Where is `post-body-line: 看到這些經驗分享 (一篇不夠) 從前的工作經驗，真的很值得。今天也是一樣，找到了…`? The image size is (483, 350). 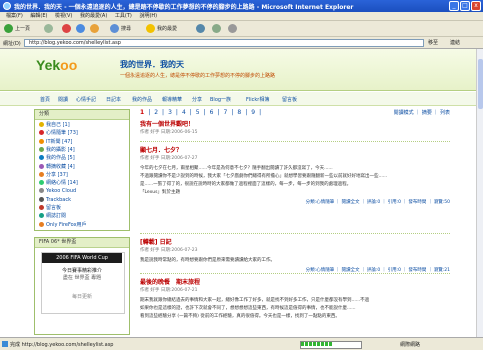
post-body-line: 看到這些經驗分享 (一篇不夠) 從前的工作經驗，真的很值得。今天也是一樣，找到了… is located at coordinates (240, 316).